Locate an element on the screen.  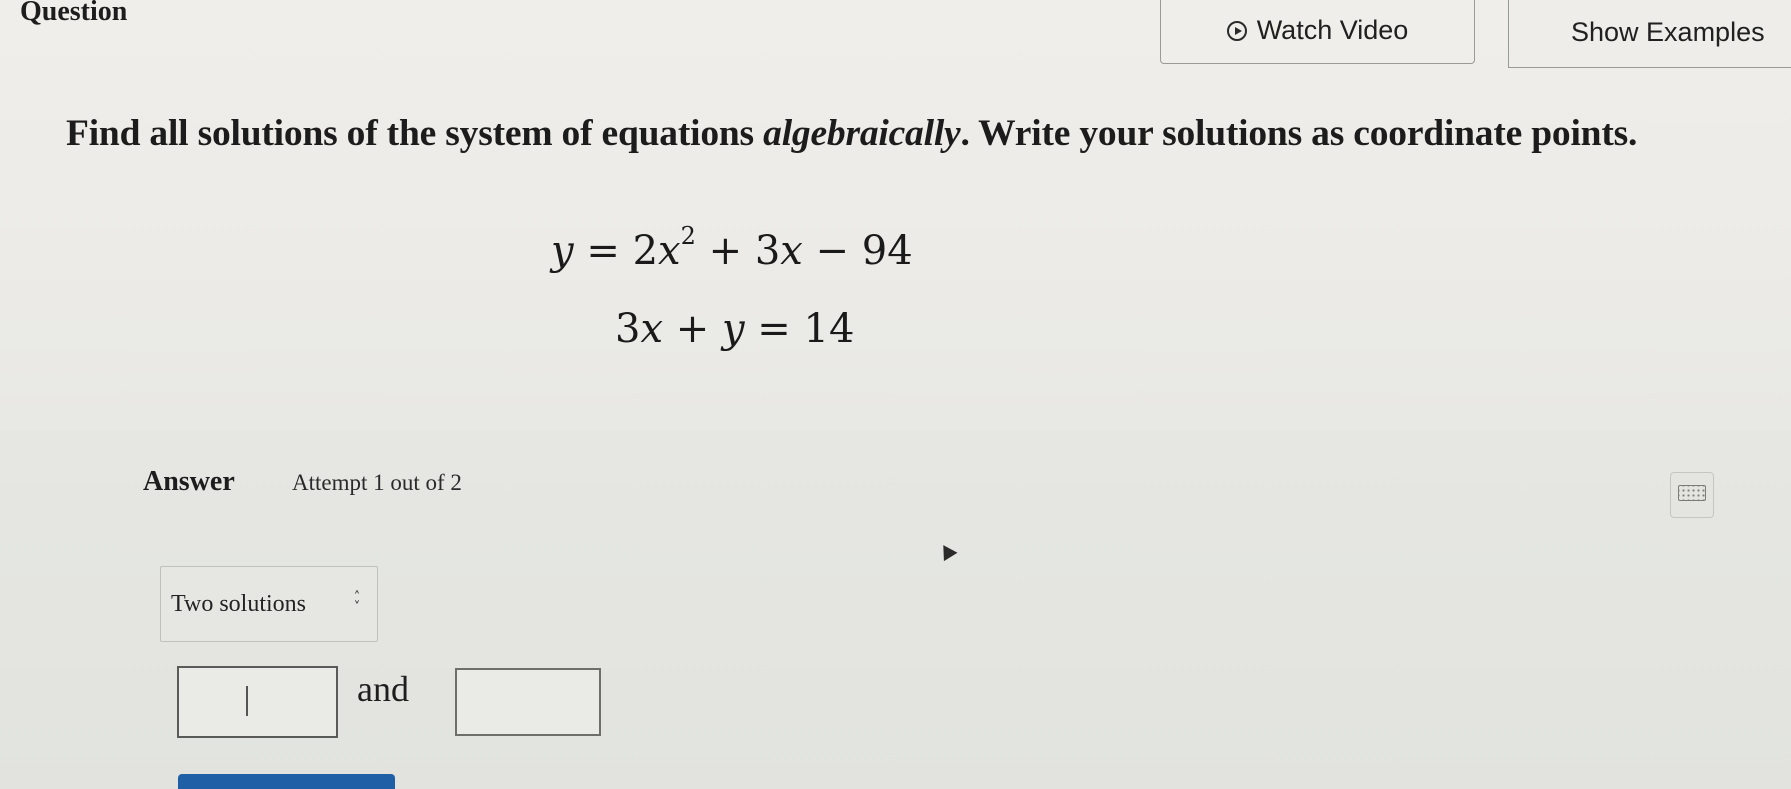
attempt-counter: Attempt 1 out of 2 is located at coordinates (377, 482).